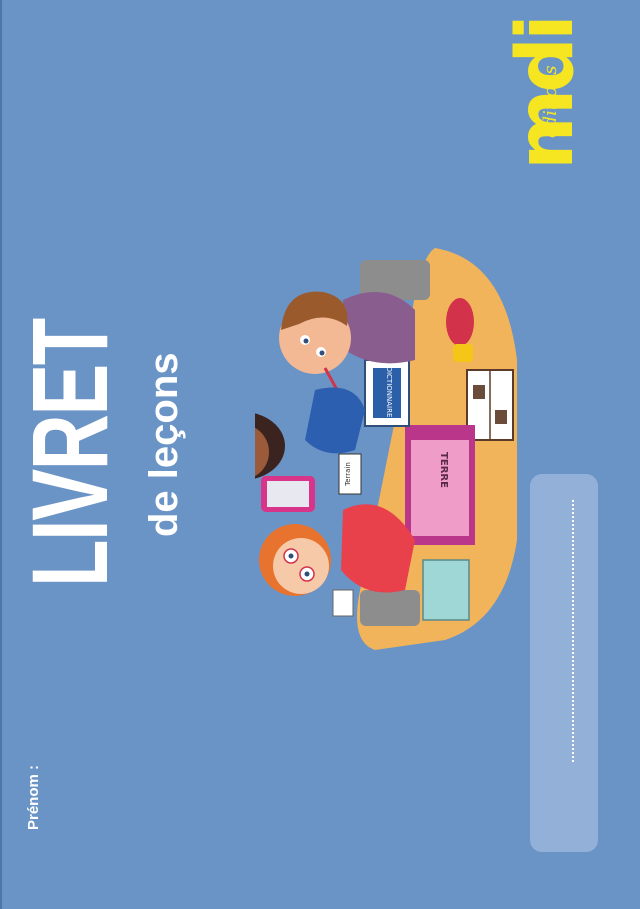 The image size is (640, 909). What do you see at coordinates (564, 663) in the screenshot?
I see `name-panel` at bounding box center [564, 663].